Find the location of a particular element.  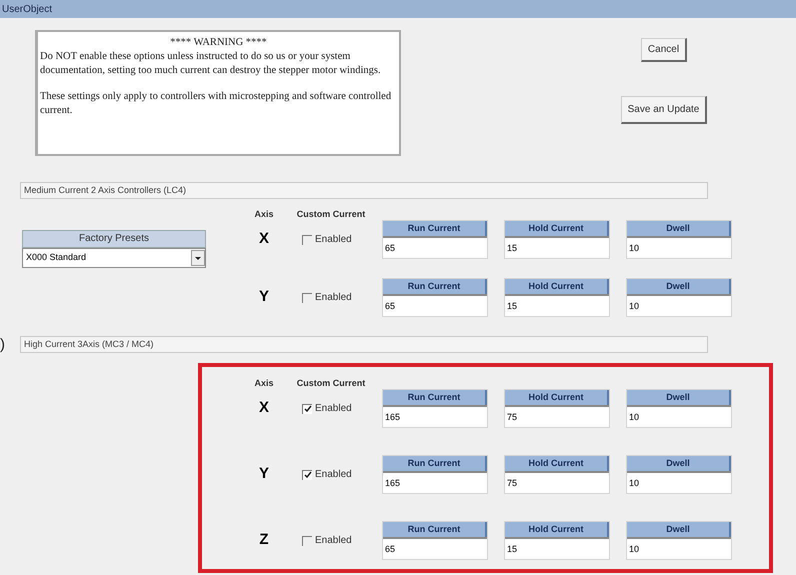

edge-text: ) is located at coordinates (2, 345).